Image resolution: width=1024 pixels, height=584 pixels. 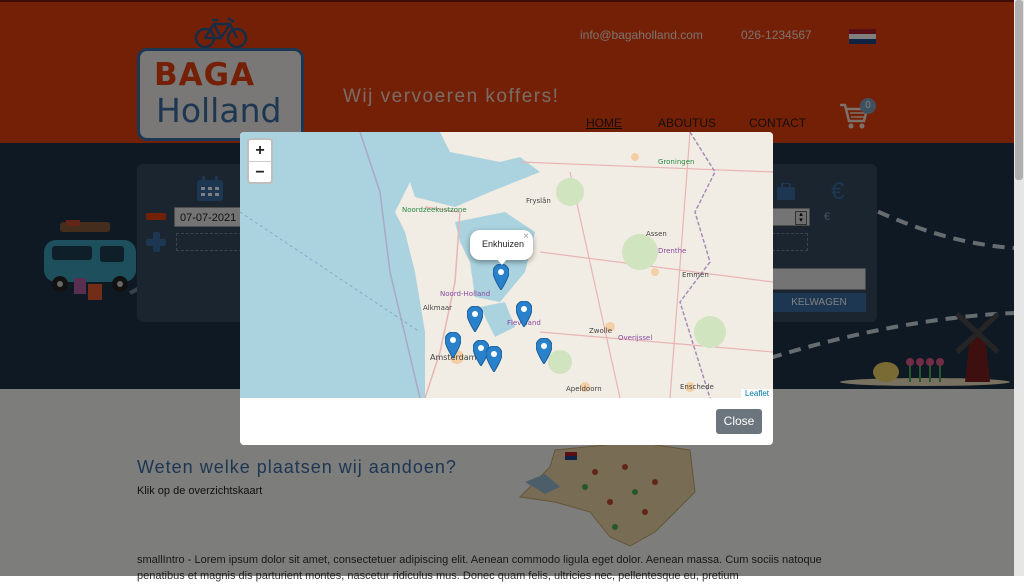 What do you see at coordinates (656, 234) in the screenshot?
I see `map-label: Assen` at bounding box center [656, 234].